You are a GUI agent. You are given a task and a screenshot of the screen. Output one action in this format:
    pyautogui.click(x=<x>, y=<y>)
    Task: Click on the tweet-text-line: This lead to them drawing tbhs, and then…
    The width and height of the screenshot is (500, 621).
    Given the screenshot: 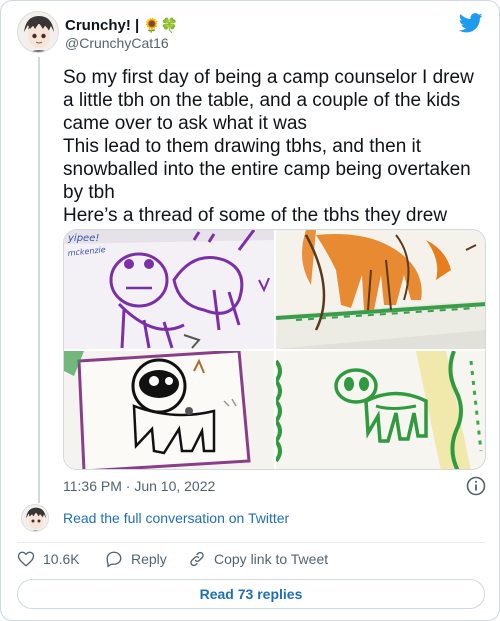 What is the action you would take?
    pyautogui.click(x=267, y=169)
    